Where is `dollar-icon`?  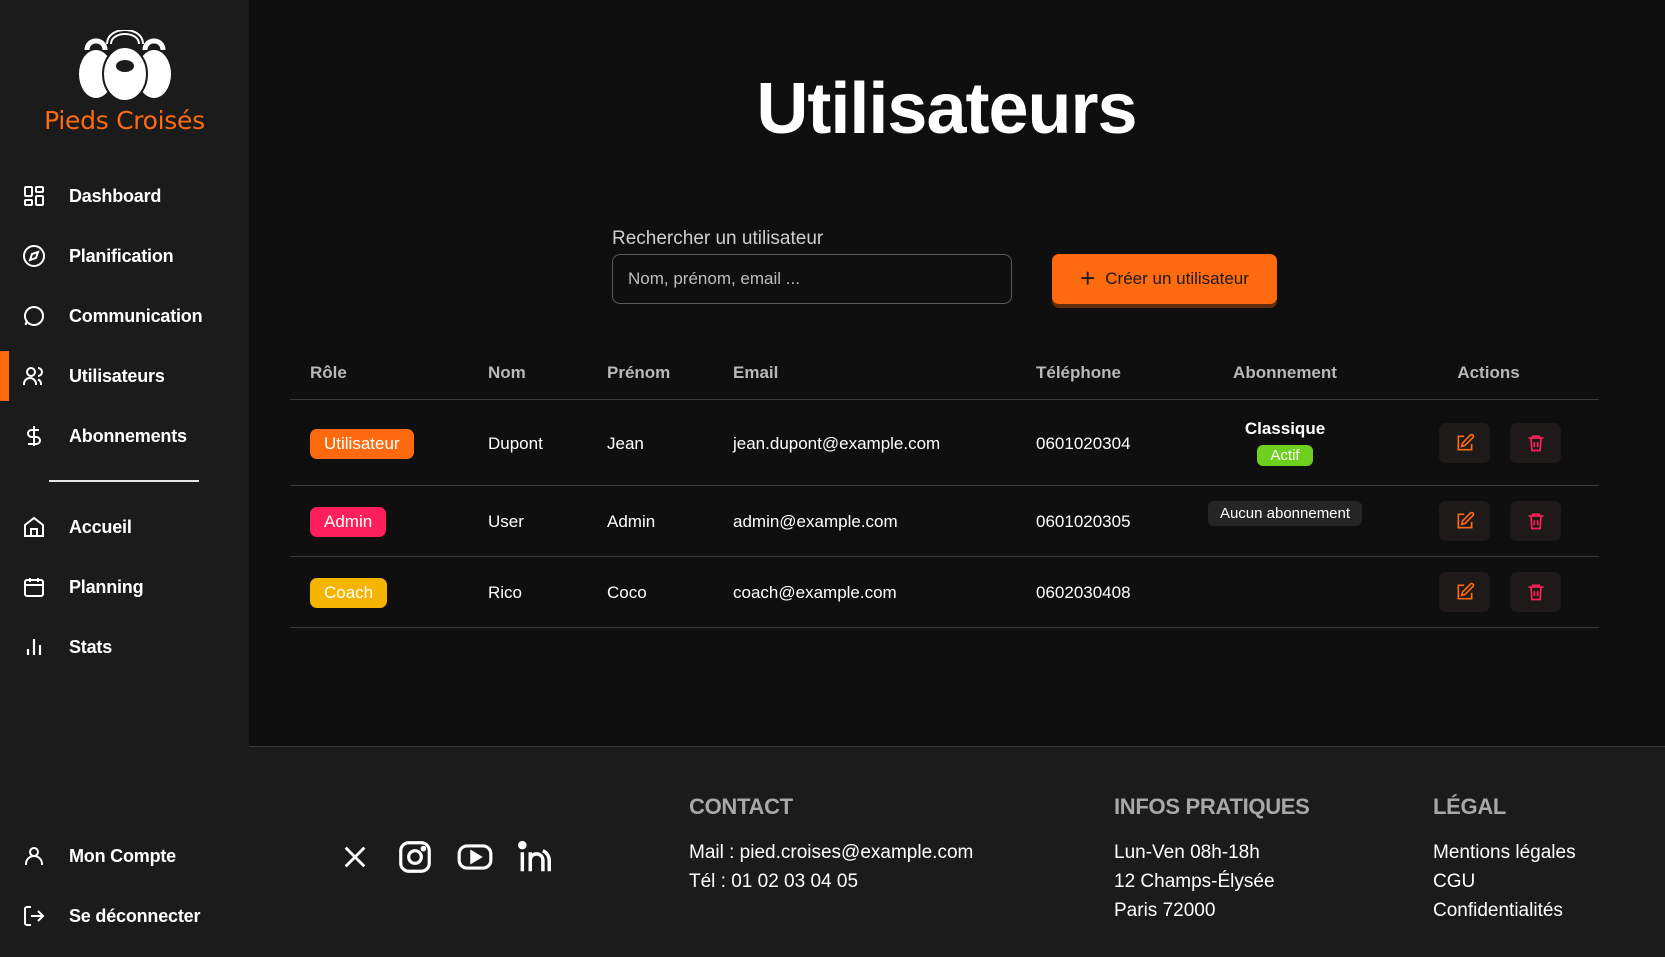 dollar-icon is located at coordinates (34, 436).